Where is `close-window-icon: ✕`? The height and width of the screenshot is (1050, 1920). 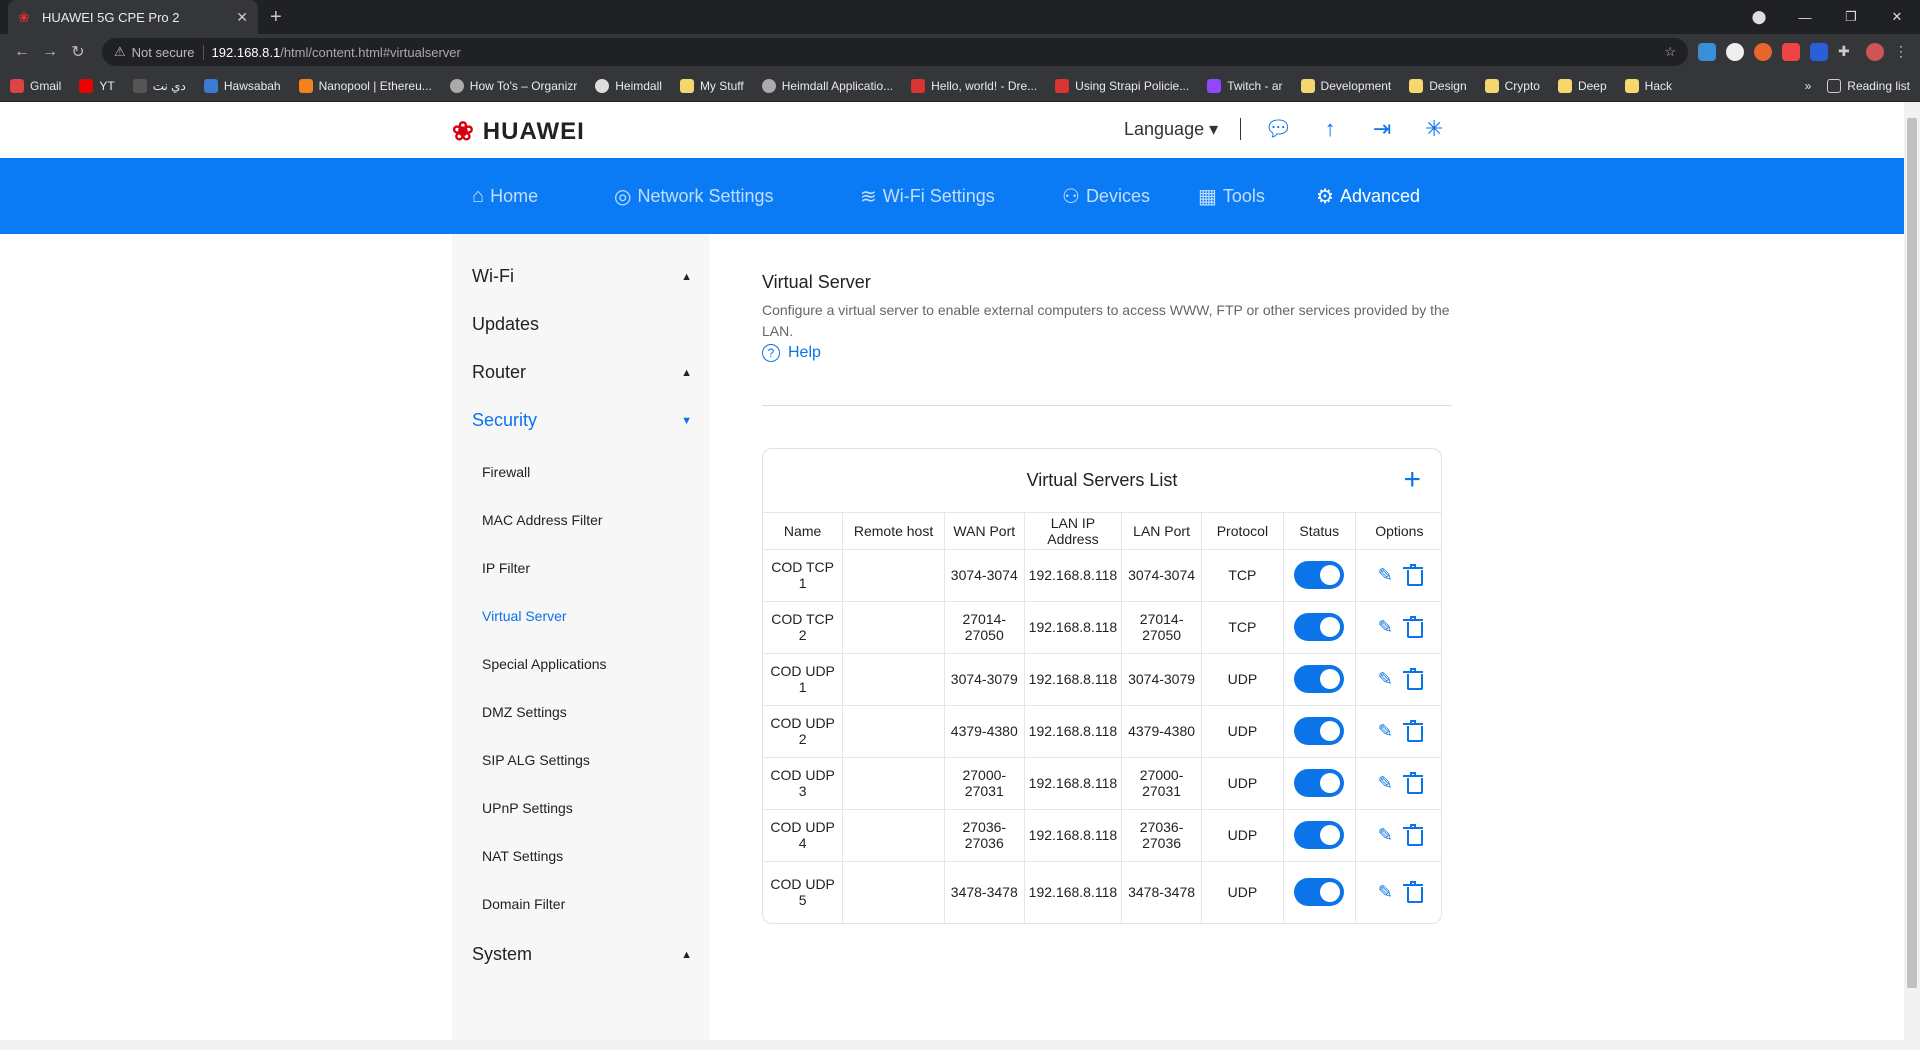
close-window-icon: ✕ is located at coordinates (1897, 17).